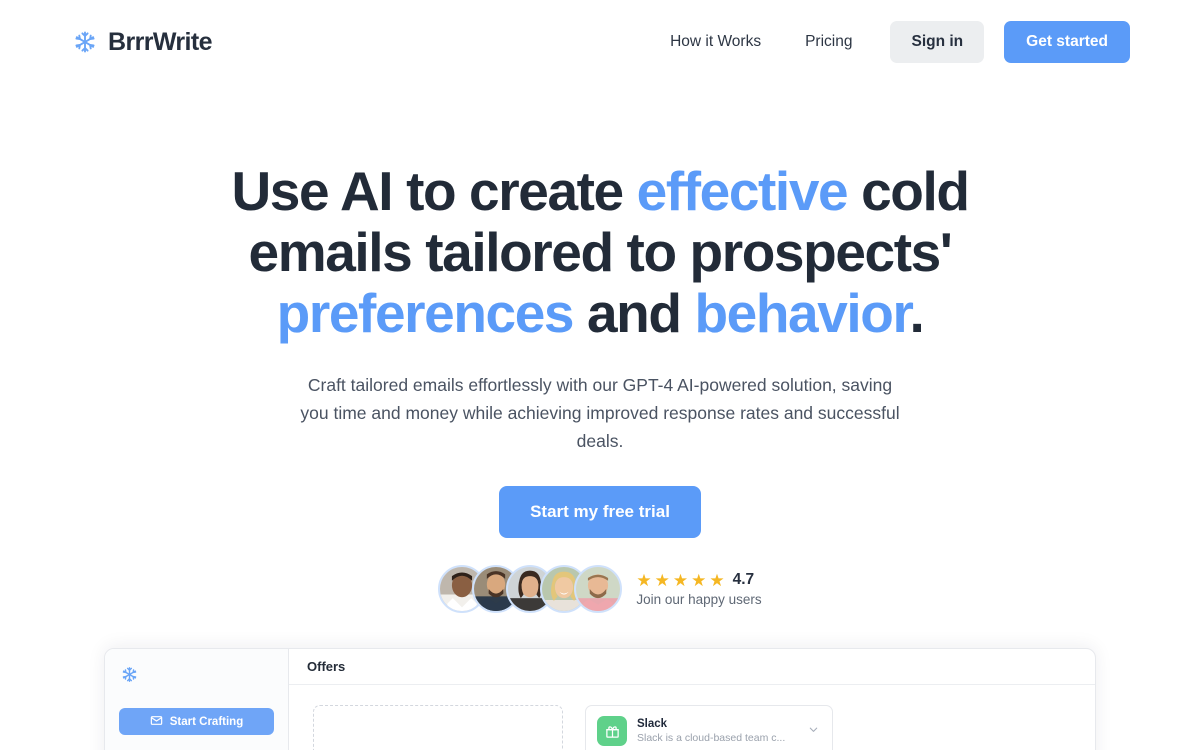 Image resolution: width=1200 pixels, height=750 pixels. Describe the element at coordinates (699, 599) in the screenshot. I see `rating-caption: Join our happy users` at that location.